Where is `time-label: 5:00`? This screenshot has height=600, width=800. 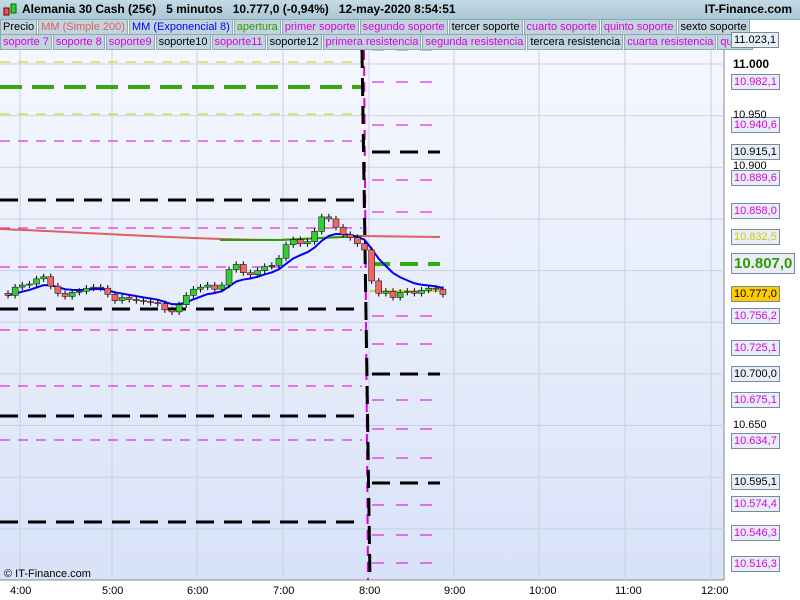
time-label: 5:00 is located at coordinates (113, 591).